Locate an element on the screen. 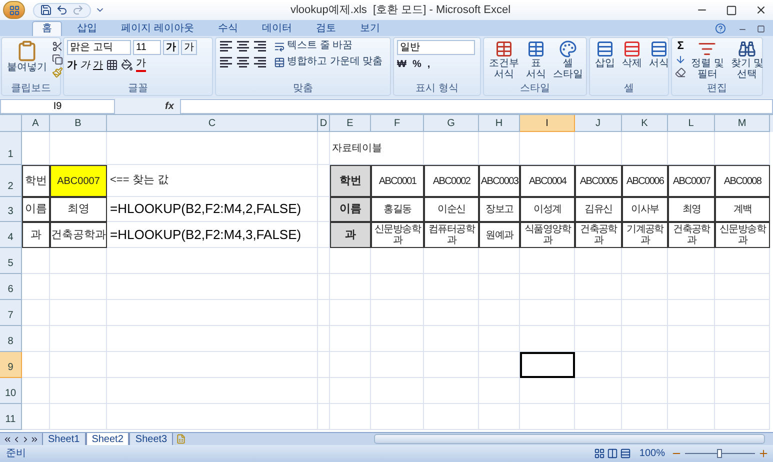 Image resolution: width=773 pixels, height=462 pixels. fill-color-icon is located at coordinates (127, 65).